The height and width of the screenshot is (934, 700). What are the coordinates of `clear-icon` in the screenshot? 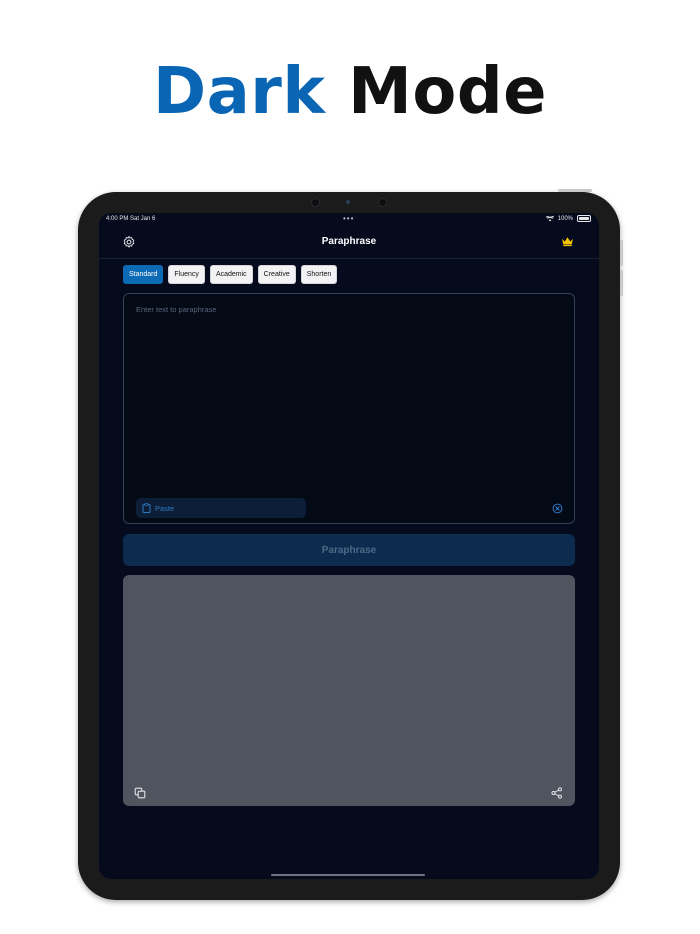 It's located at (557, 508).